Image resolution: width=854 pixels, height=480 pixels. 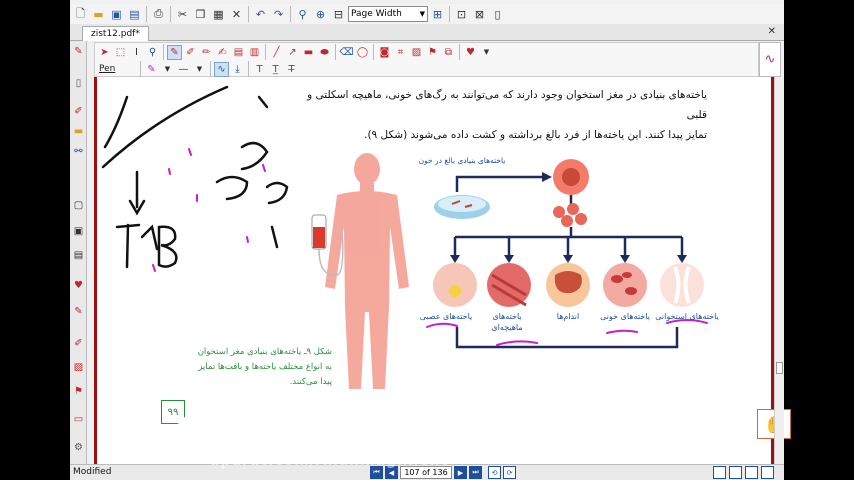 I want to click on caption-line: پیدا می‌کنند., so click(x=310, y=382).